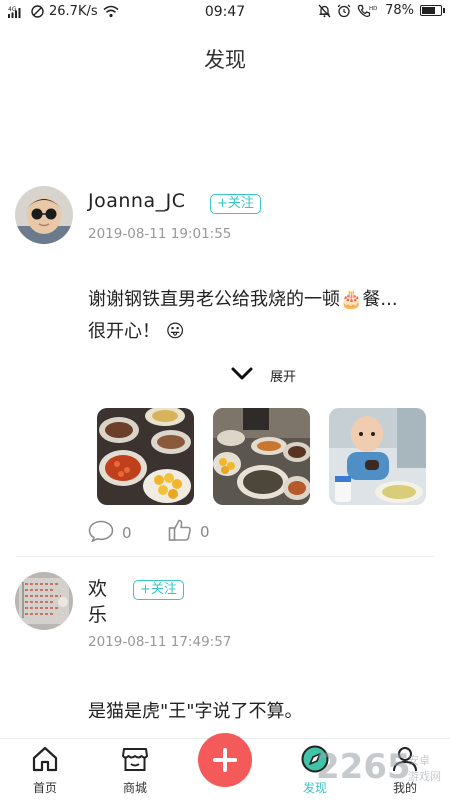 The image size is (450, 800). I want to click on mute-bell-icon, so click(324, 11).